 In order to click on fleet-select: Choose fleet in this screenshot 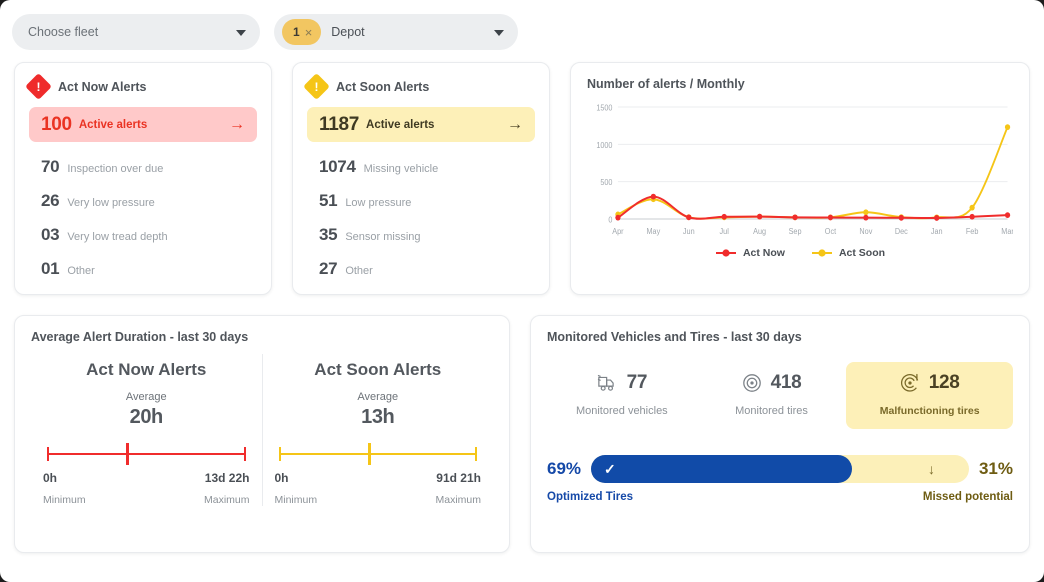, I will do `click(136, 32)`.